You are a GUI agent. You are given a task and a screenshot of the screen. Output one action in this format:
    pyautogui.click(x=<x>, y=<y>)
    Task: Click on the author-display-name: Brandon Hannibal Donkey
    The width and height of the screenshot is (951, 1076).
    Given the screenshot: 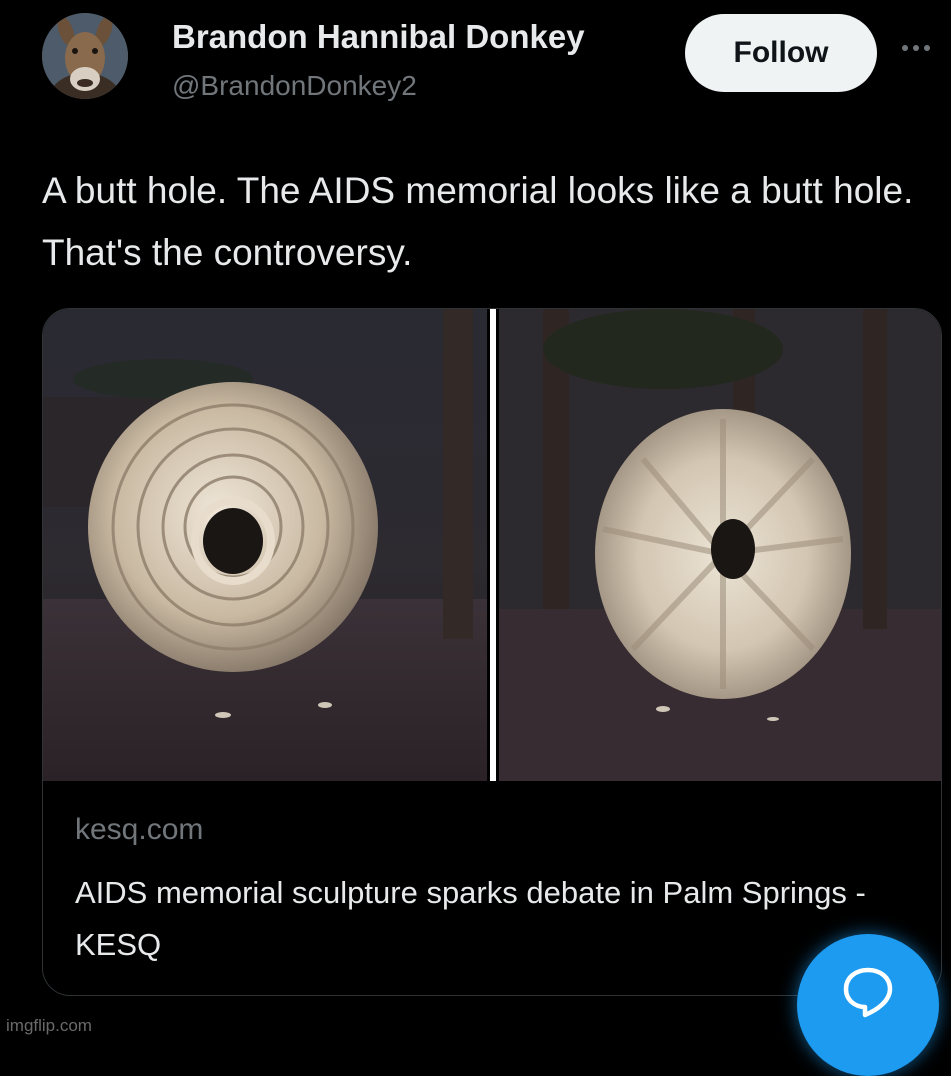 What is the action you would take?
    pyautogui.click(x=378, y=37)
    